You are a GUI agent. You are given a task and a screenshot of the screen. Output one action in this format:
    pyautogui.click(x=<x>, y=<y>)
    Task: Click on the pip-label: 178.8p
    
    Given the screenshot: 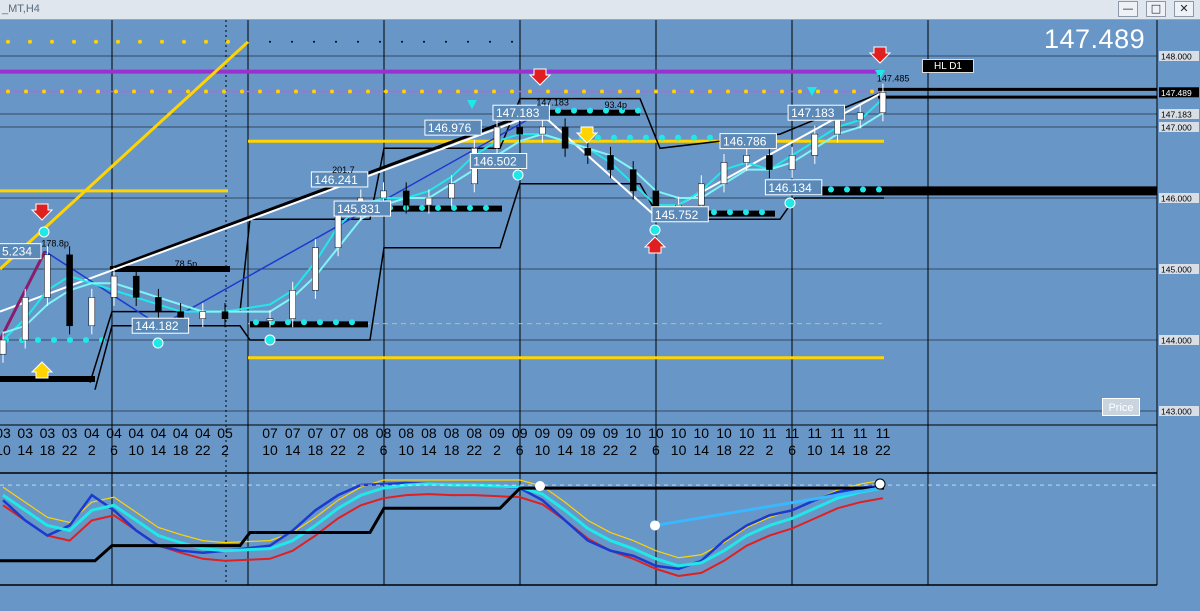 What is the action you would take?
    pyautogui.click(x=55, y=243)
    